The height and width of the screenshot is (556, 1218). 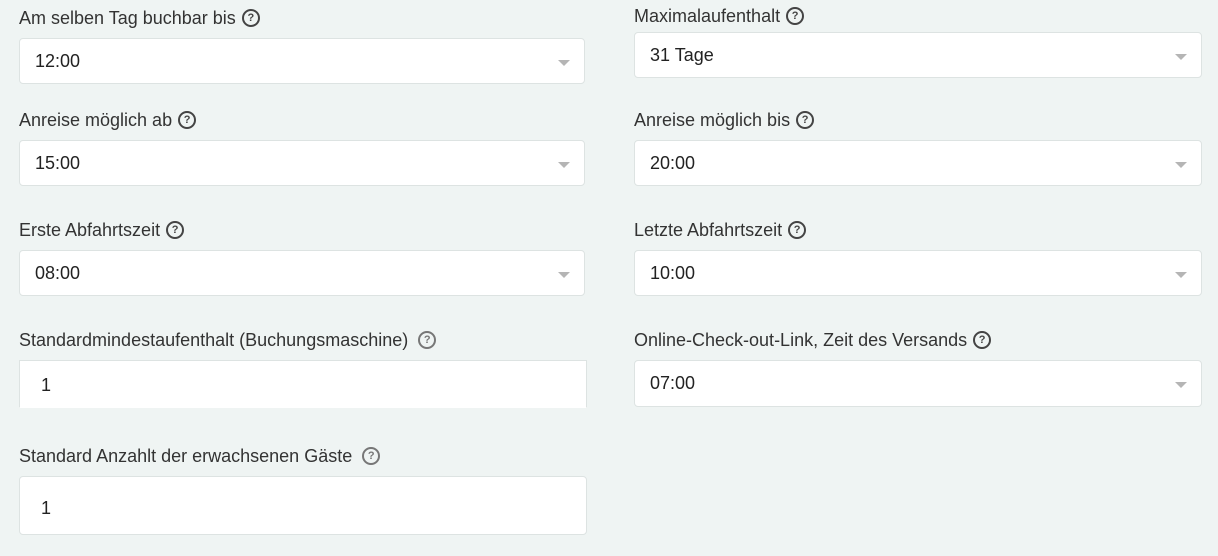 I want to click on arrival-until-label: Anreise möglich bis ?, so click(x=724, y=120).